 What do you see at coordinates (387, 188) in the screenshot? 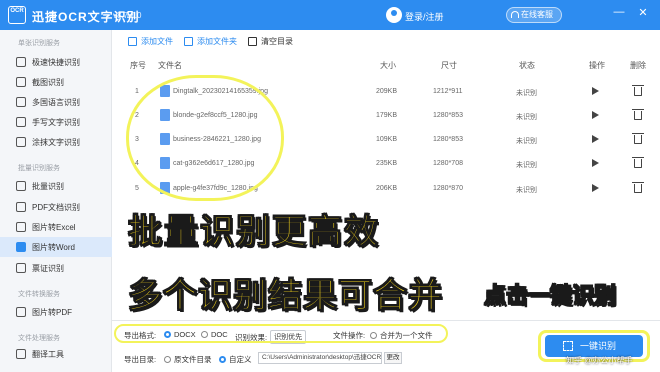
I see `row-size: 206KB` at bounding box center [387, 188].